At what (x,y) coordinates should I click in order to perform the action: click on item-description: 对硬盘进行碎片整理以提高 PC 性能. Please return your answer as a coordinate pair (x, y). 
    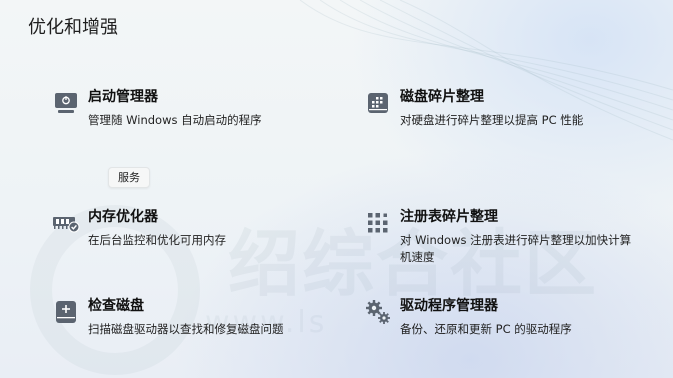
    Looking at the image, I should click on (492, 120).